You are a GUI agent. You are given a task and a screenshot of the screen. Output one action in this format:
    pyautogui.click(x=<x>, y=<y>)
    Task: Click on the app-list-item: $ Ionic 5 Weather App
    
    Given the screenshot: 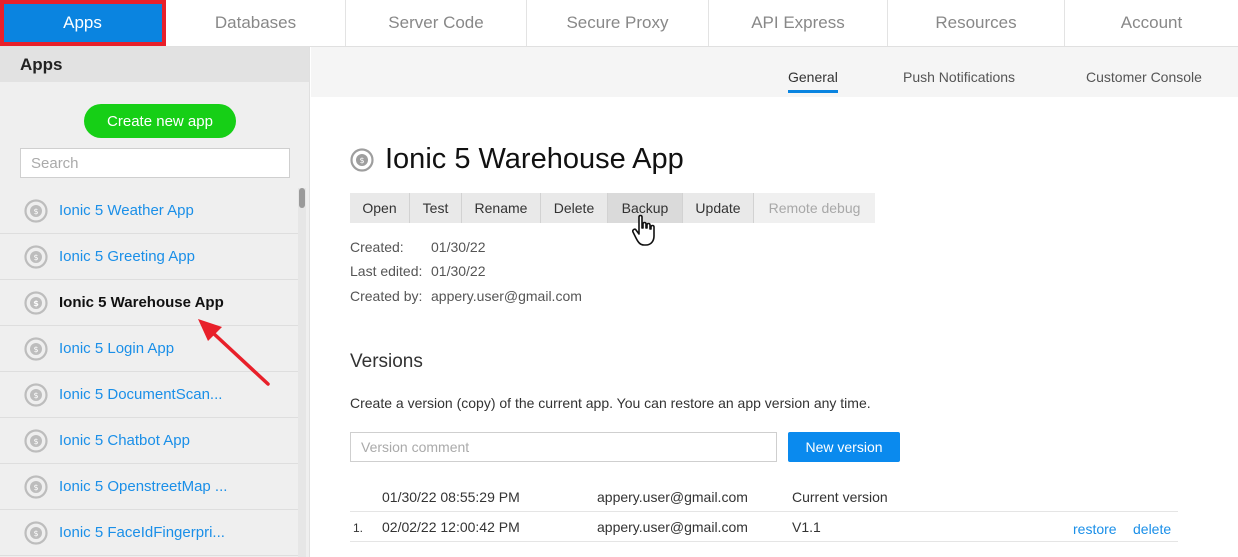 What is the action you would take?
    pyautogui.click(x=149, y=211)
    